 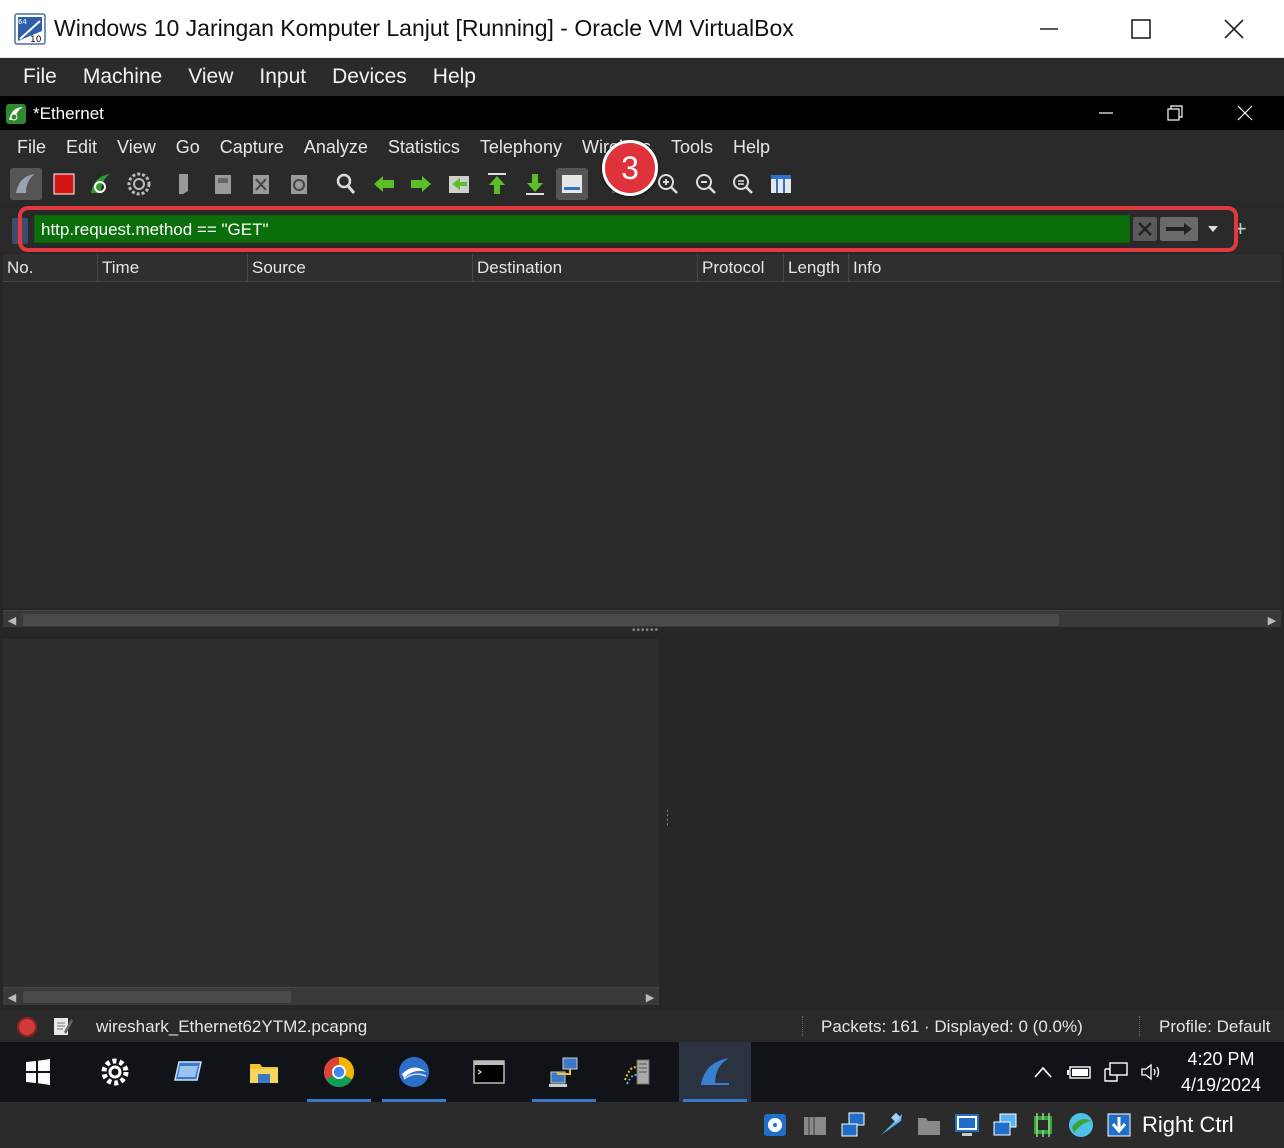 I want to click on capture-comment-icon, so click(x=62, y=1026).